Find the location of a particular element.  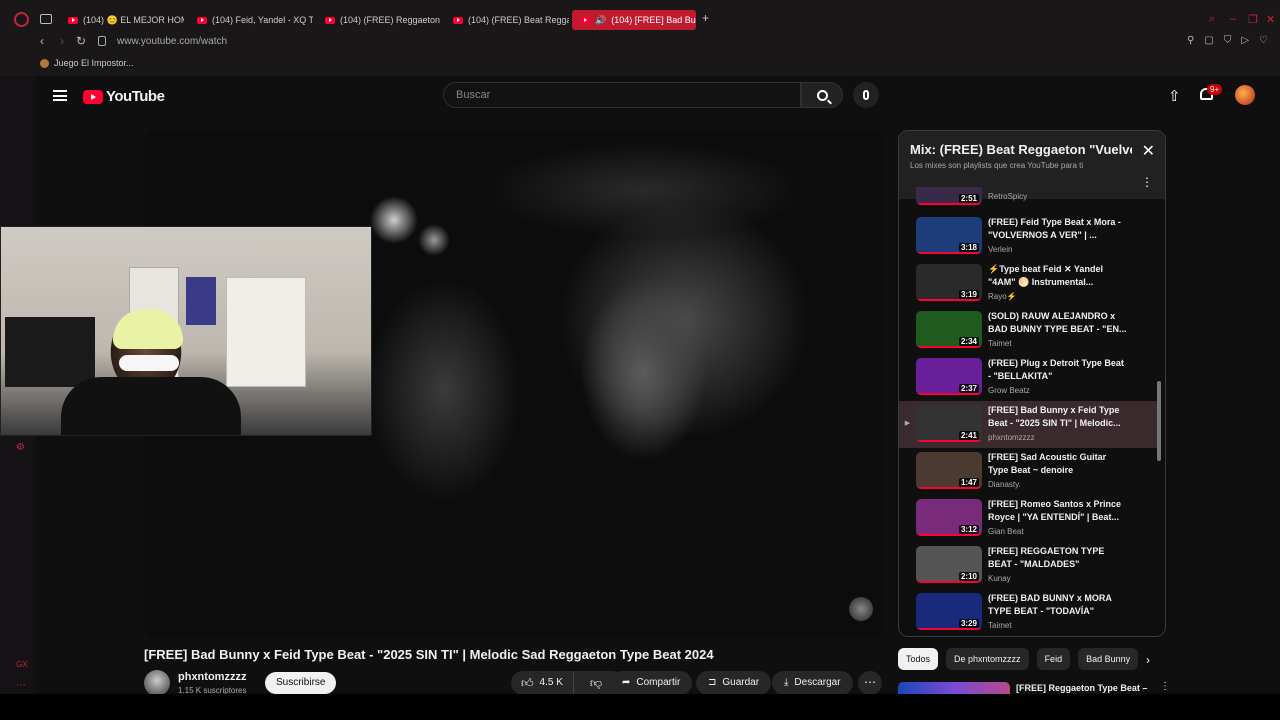

download-button: ⤓ Descargar is located at coordinates (812, 683).